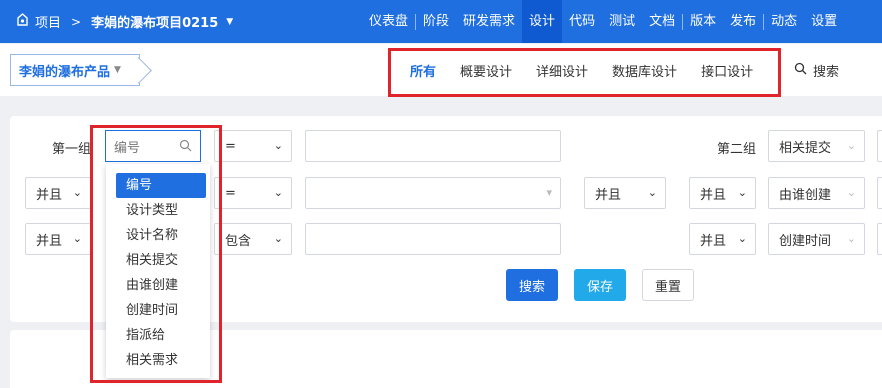 The height and width of the screenshot is (388, 882). Describe the element at coordinates (158, 360) in the screenshot. I see `field-option-related-story: 相关需求` at that location.